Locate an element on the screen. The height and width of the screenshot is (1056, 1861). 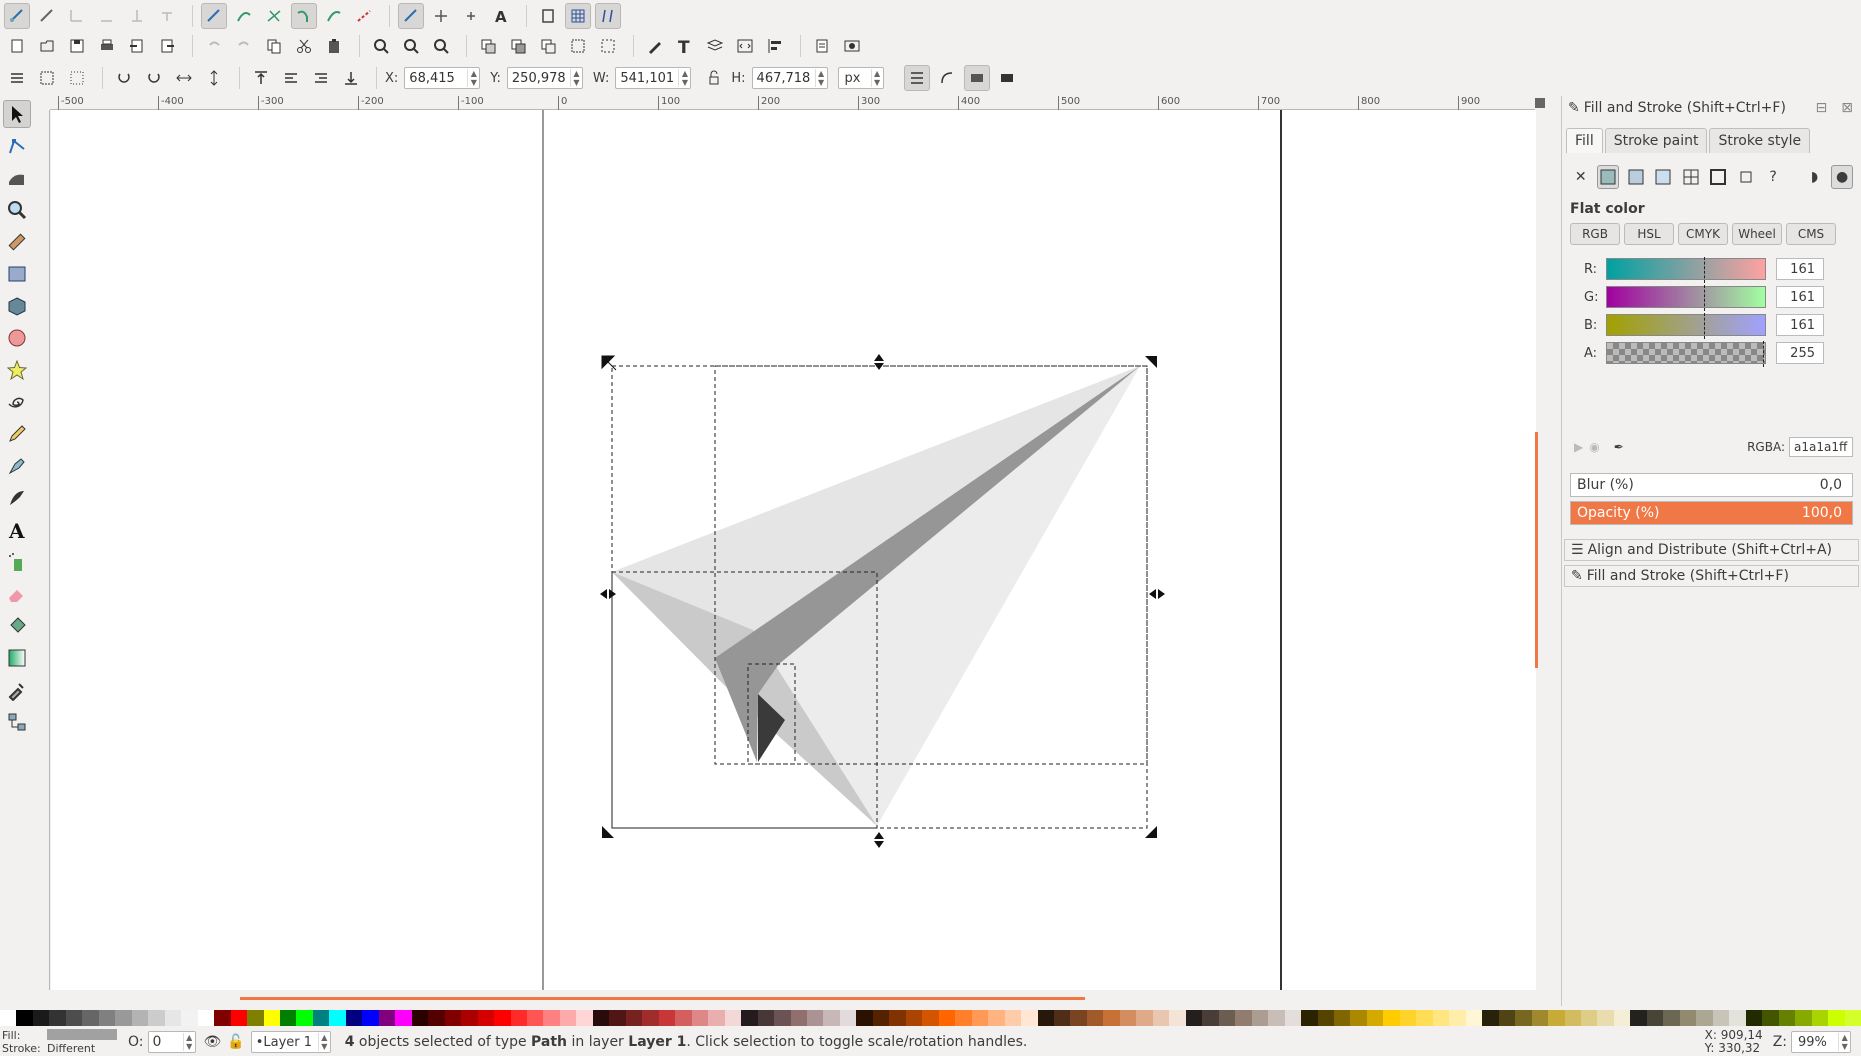
select-all-icon is located at coordinates (17, 78).